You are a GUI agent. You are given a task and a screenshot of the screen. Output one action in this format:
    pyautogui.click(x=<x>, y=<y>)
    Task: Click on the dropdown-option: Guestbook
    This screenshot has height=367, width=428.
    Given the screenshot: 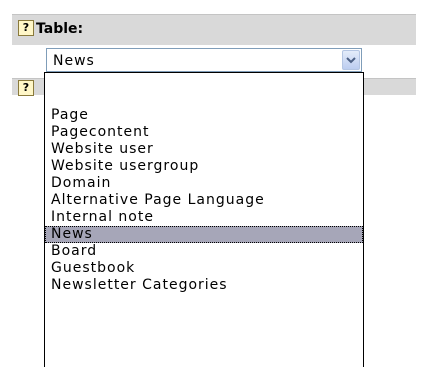 What is the action you would take?
    pyautogui.click(x=204, y=268)
    